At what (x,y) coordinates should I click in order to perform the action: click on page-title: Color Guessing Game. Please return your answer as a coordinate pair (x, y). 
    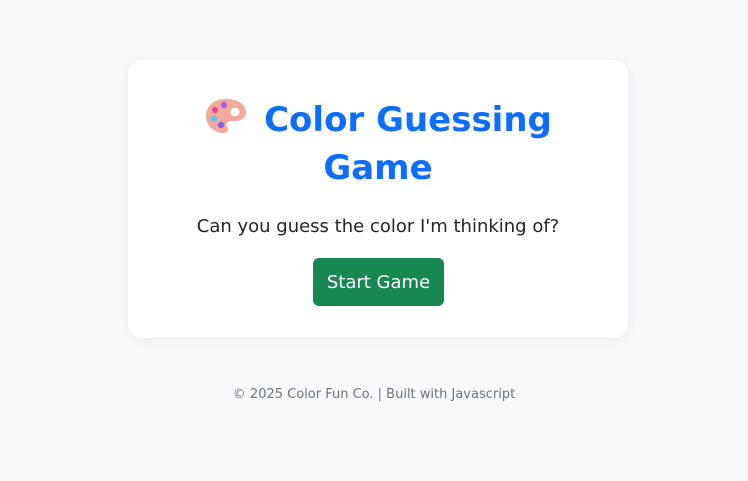
    Looking at the image, I should click on (378, 144).